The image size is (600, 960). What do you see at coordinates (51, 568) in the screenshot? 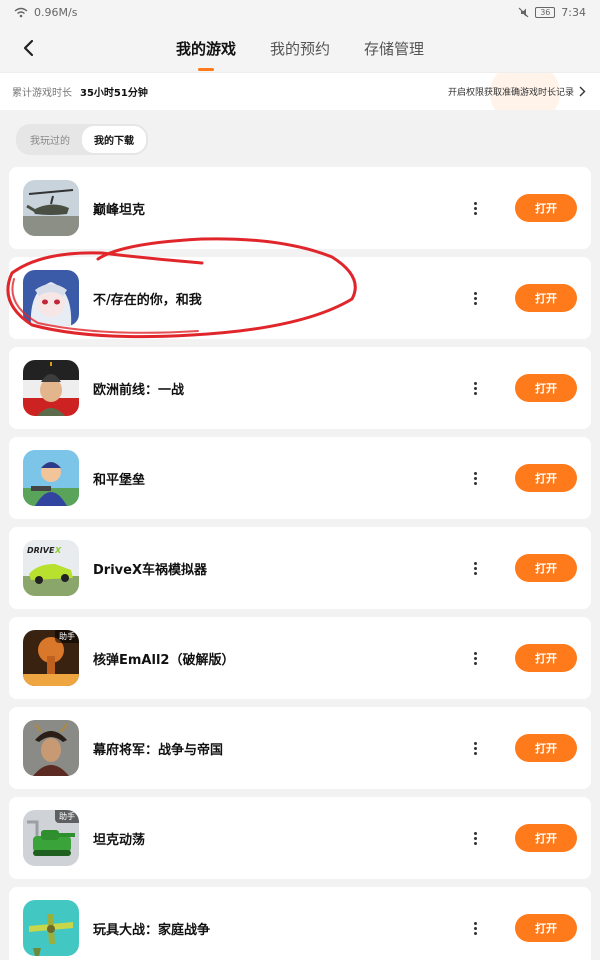
I see `car-icon: DRIVE X` at bounding box center [51, 568].